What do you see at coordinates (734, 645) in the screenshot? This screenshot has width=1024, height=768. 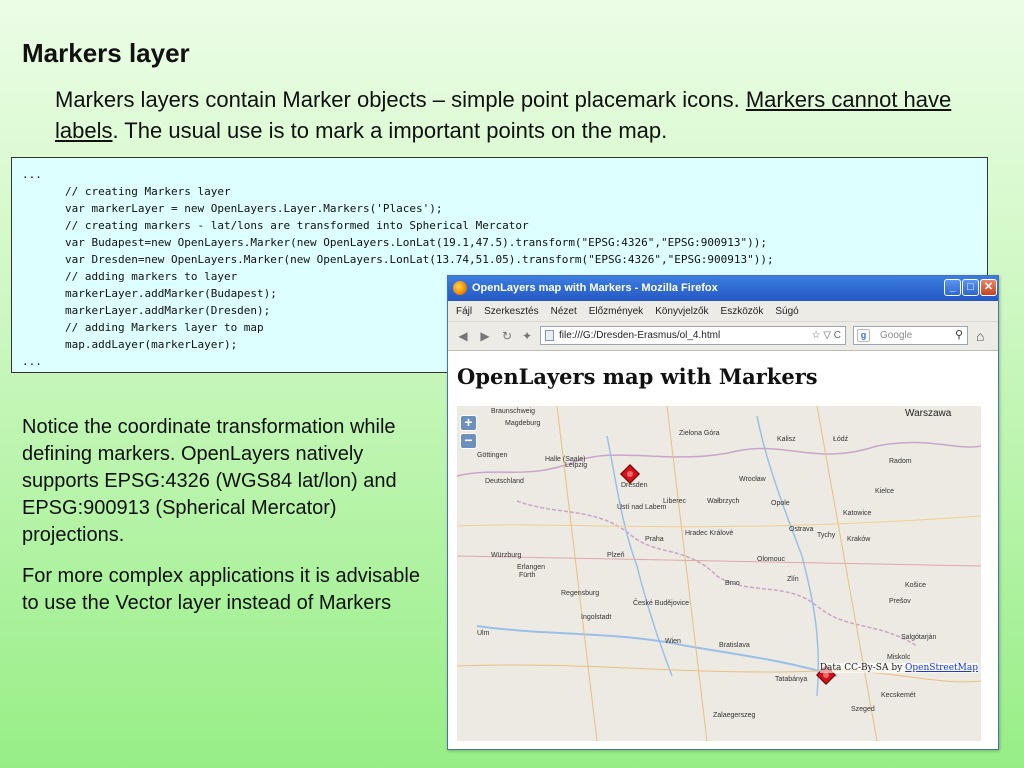 I see `city-label: Bratislava` at bounding box center [734, 645].